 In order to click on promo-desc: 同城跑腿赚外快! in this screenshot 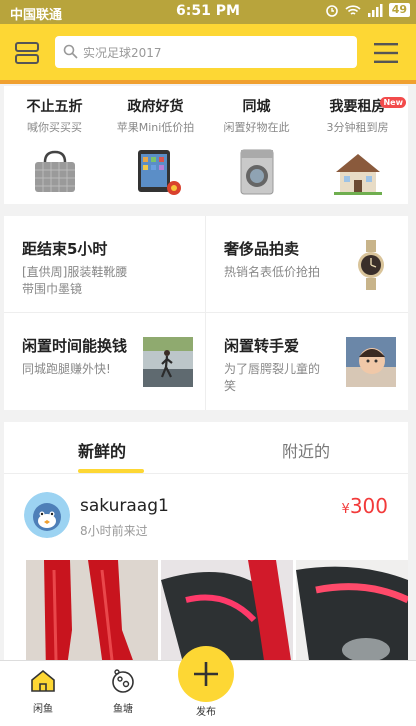, I will do `click(66, 369)`.